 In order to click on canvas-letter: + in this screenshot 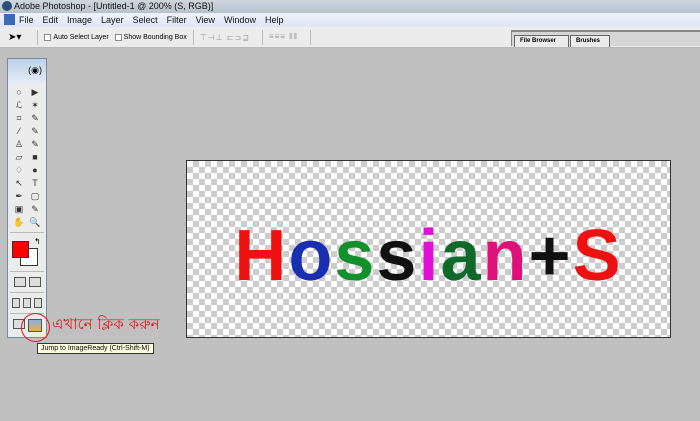, I will do `click(550, 256)`.